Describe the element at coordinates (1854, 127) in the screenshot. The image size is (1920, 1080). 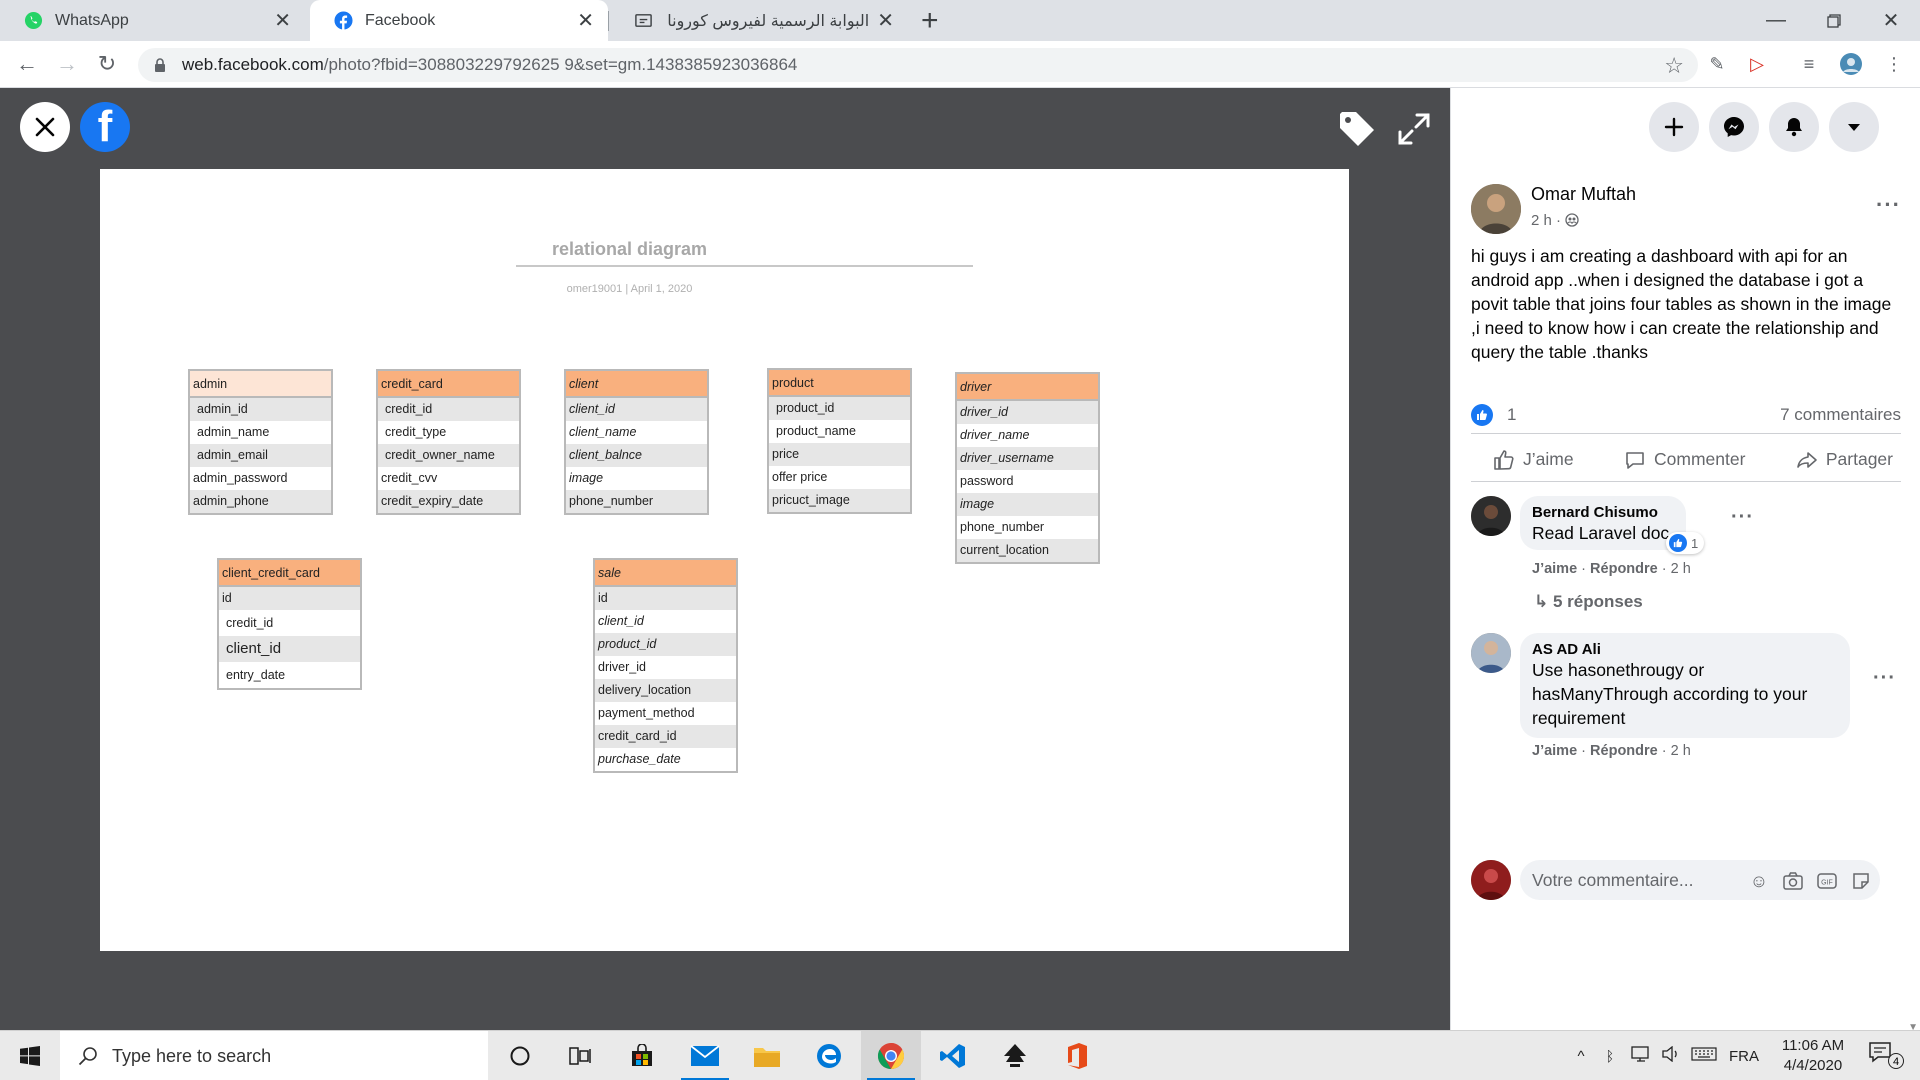
I see `account-menu-button` at that location.